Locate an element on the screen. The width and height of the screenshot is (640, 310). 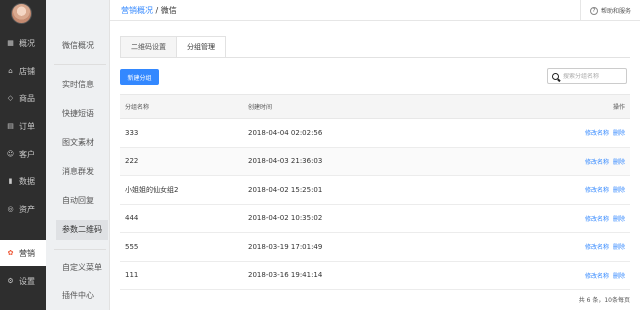
subnav-item-custom-menu: 自定义菜单 is located at coordinates (82, 268).